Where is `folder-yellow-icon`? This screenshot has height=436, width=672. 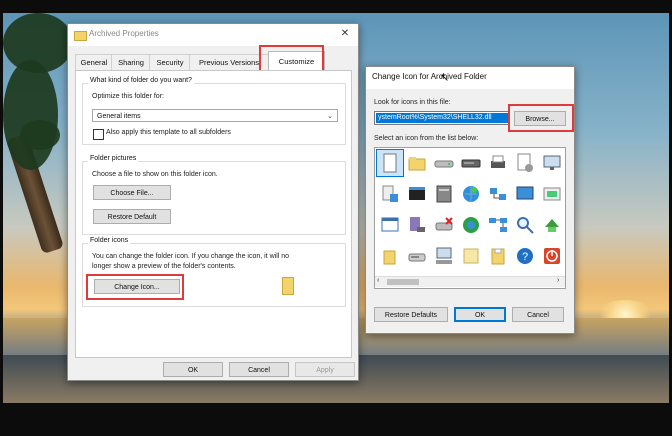 folder-yellow-icon is located at coordinates (498, 256).